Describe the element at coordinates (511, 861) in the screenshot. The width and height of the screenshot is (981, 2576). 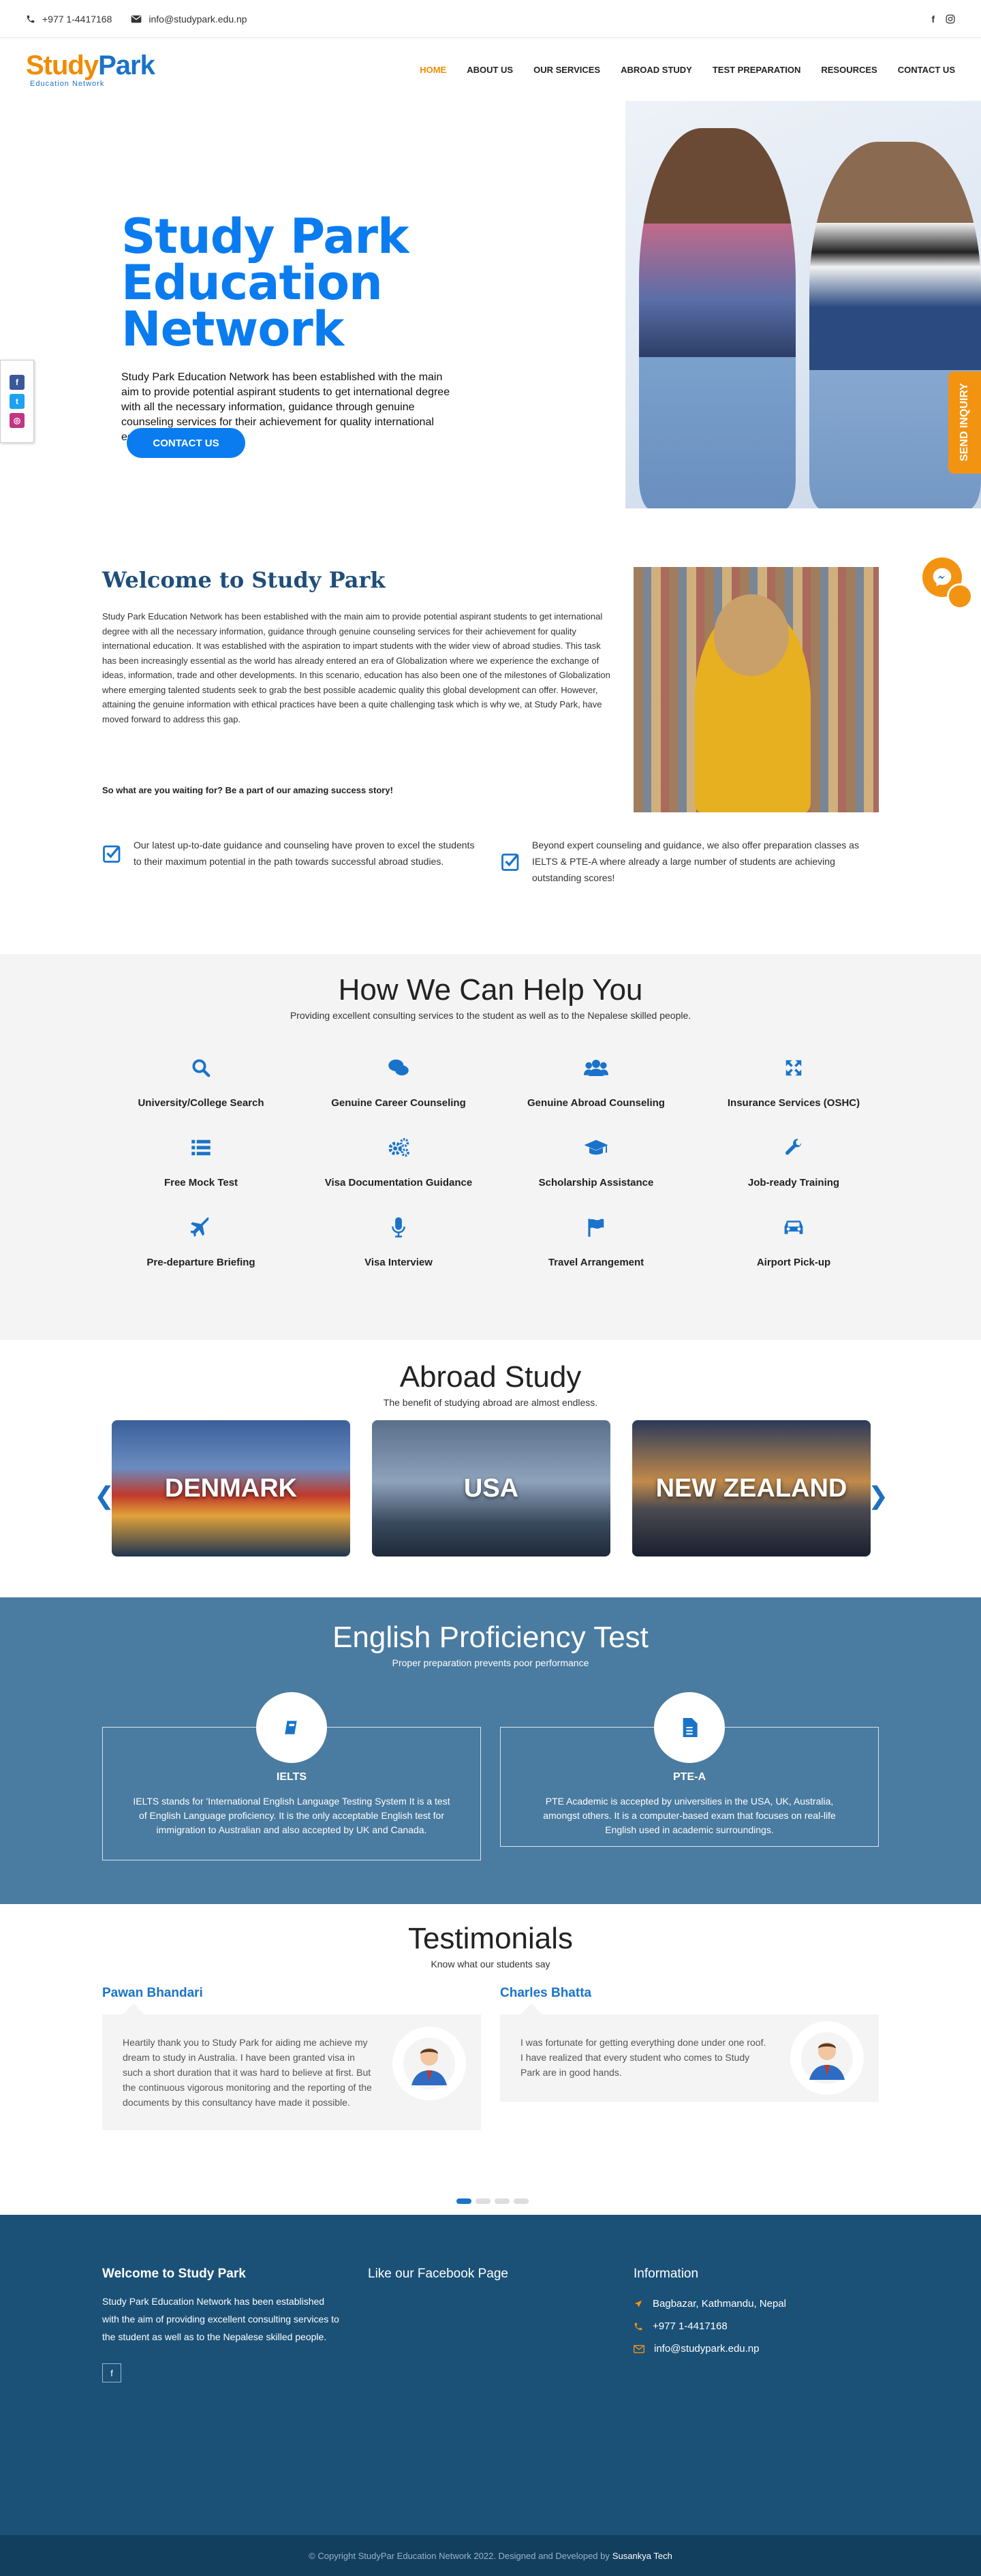
I see `checkbox-icon` at that location.